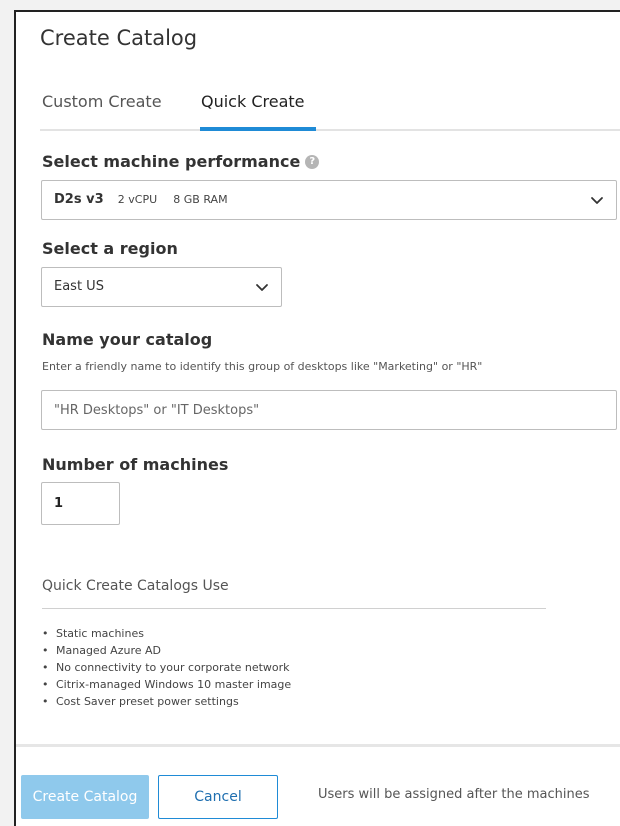  Describe the element at coordinates (80, 503) in the screenshot. I see `machines-count-input` at that location.